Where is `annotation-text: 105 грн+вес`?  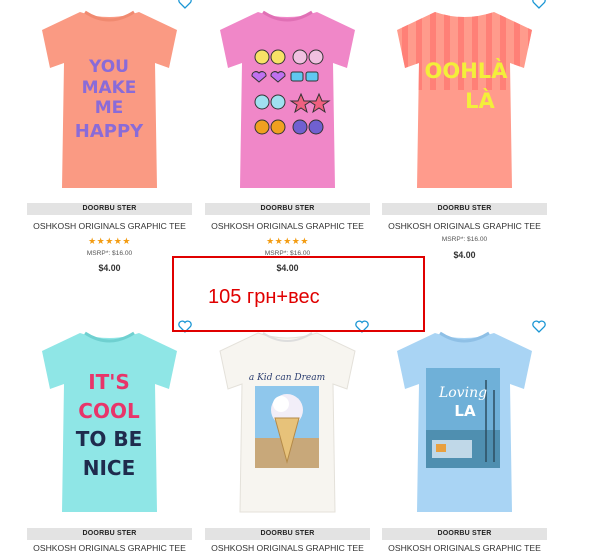 annotation-text: 105 грн+вес is located at coordinates (264, 297).